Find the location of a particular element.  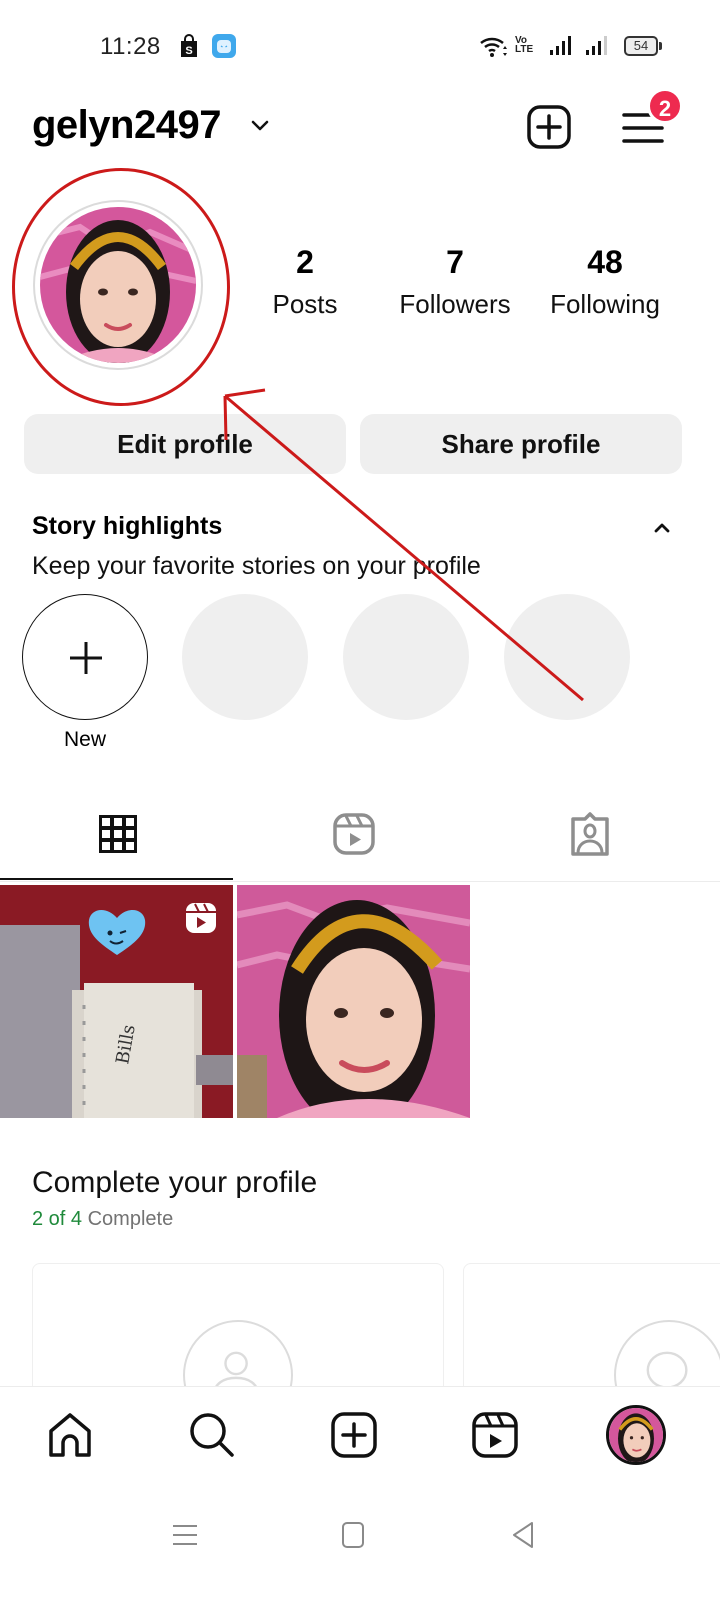

annotation-circle is located at coordinates (121, 287).